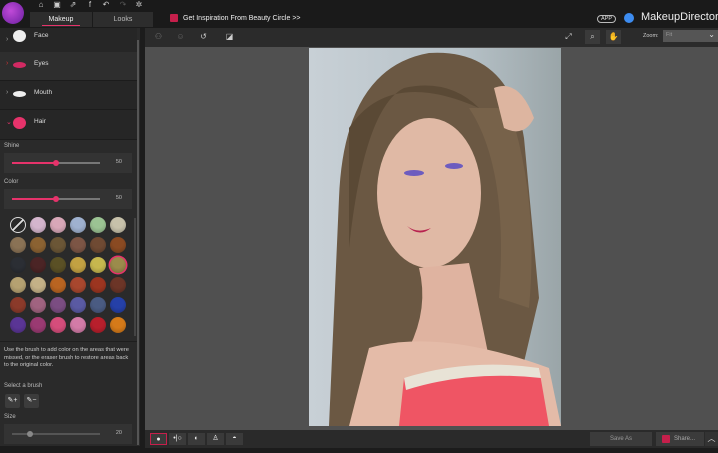  Describe the element at coordinates (41, 35) in the screenshot. I see `section-label: Face` at that location.